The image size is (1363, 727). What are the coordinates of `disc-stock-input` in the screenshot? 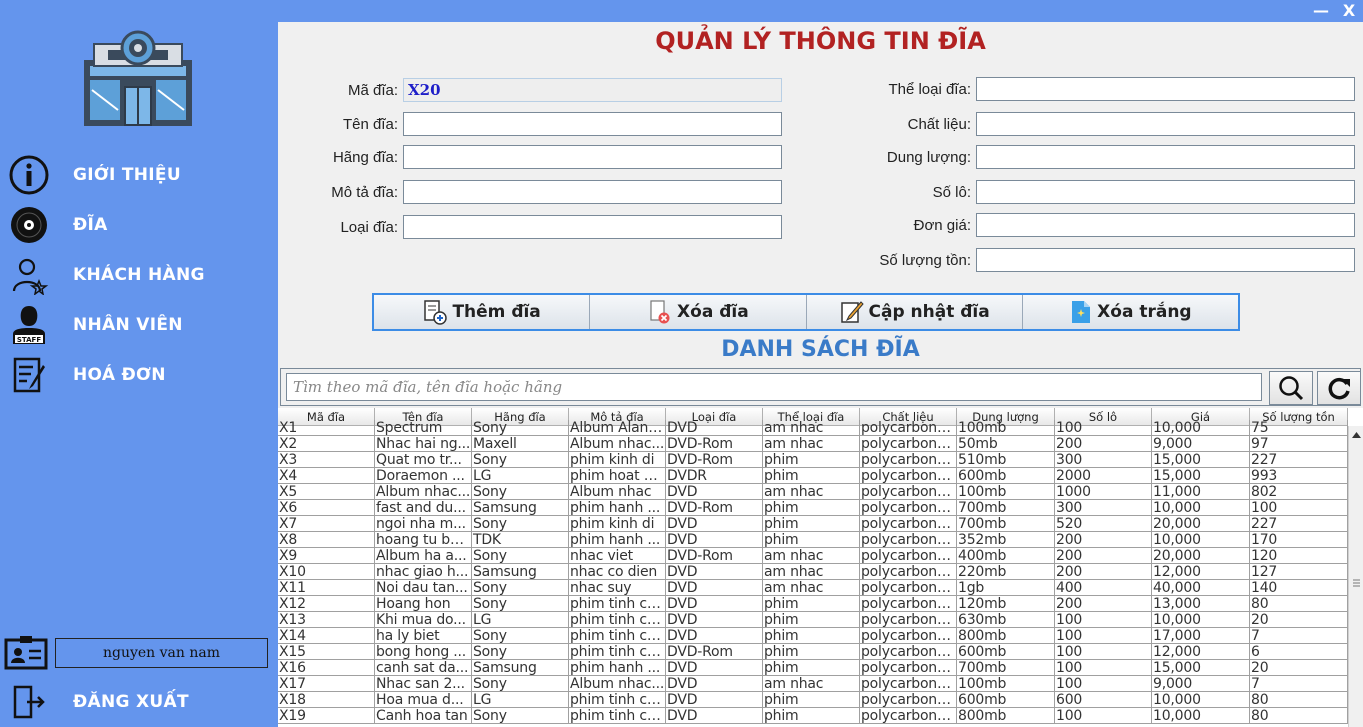 It's located at (1165, 260).